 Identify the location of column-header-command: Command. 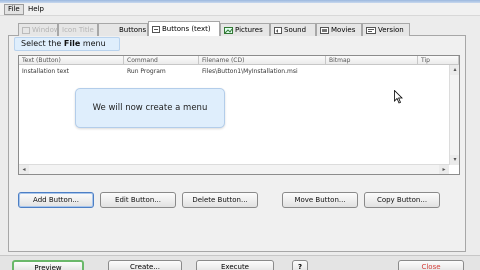
(161, 60).